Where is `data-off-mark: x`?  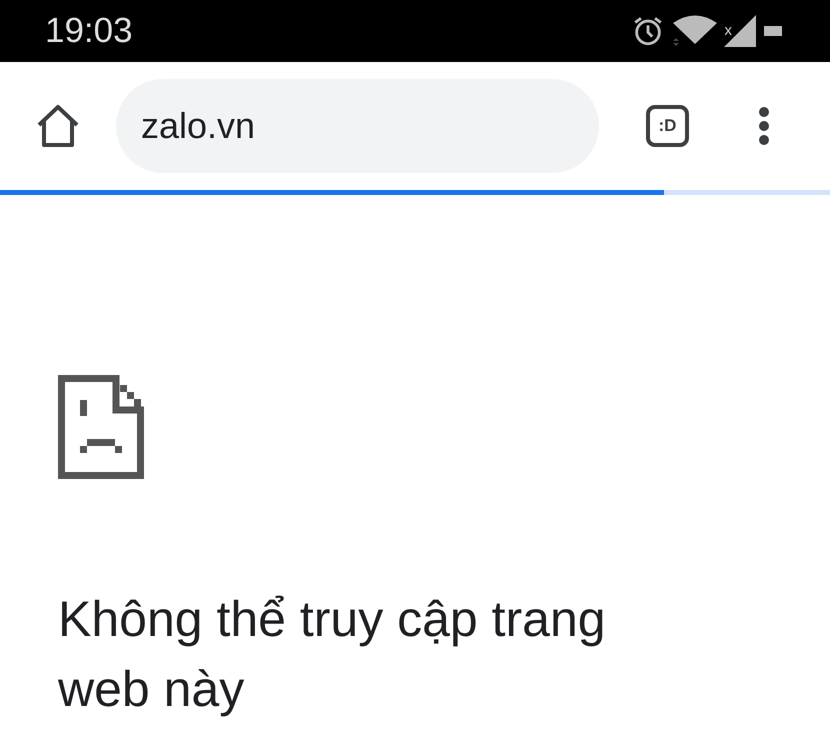 data-off-mark: x is located at coordinates (728, 30).